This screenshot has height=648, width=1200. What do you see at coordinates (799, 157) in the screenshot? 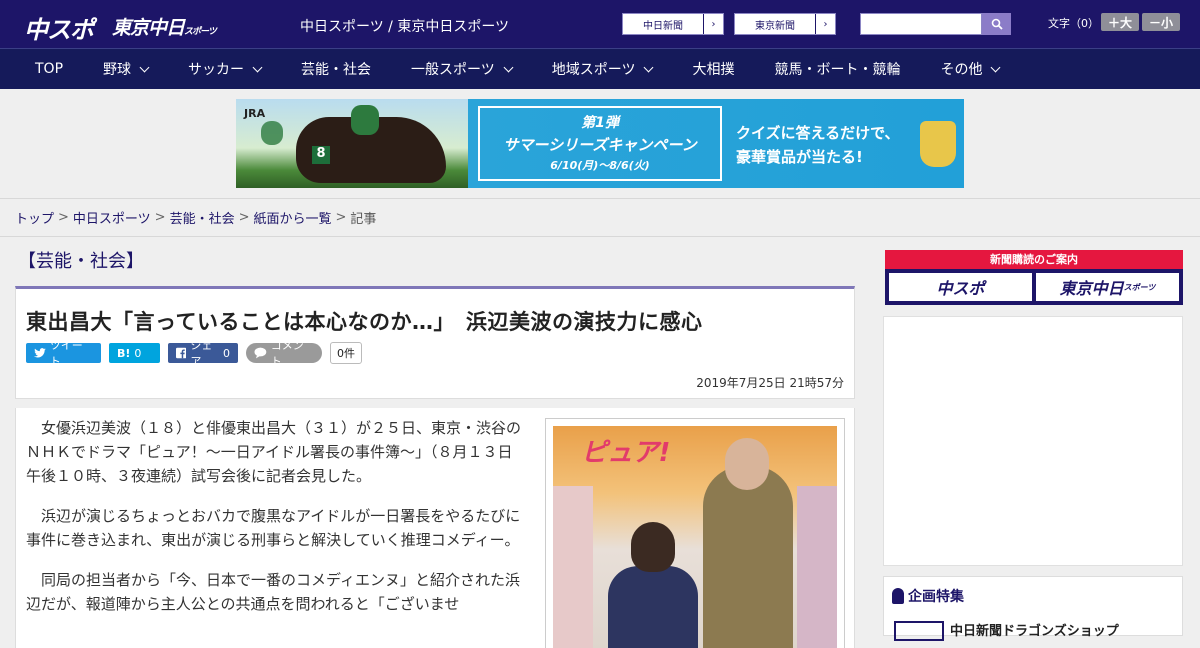
I see `promo-line-2: 豪華賞品が当たる!` at bounding box center [799, 157].